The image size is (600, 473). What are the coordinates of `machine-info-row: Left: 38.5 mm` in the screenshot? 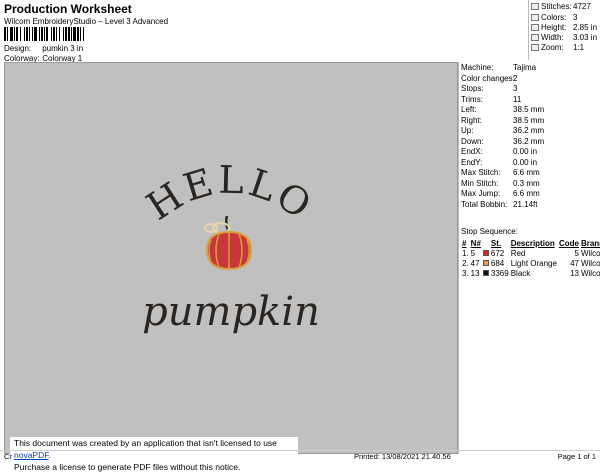 It's located at (503, 109).